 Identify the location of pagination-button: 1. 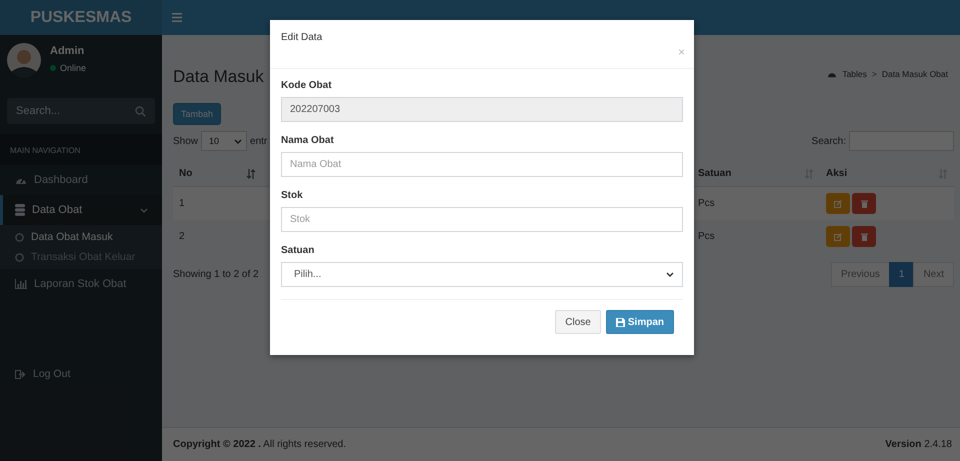
(901, 274).